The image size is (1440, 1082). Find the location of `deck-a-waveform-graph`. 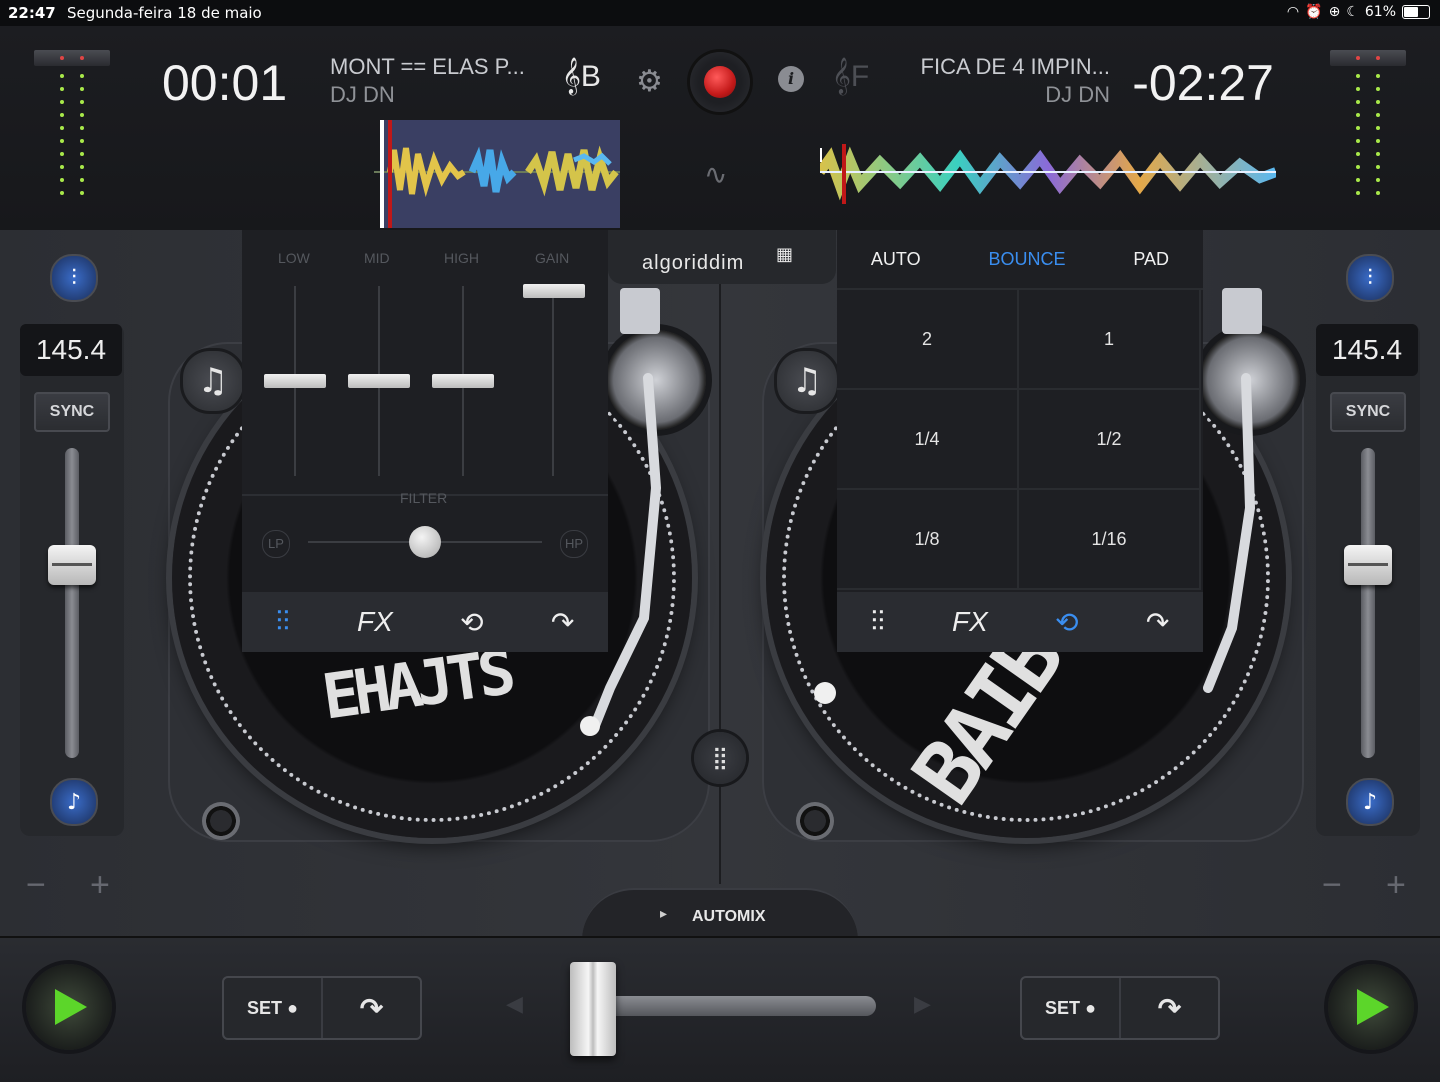

deck-a-waveform-graph is located at coordinates (497, 174).